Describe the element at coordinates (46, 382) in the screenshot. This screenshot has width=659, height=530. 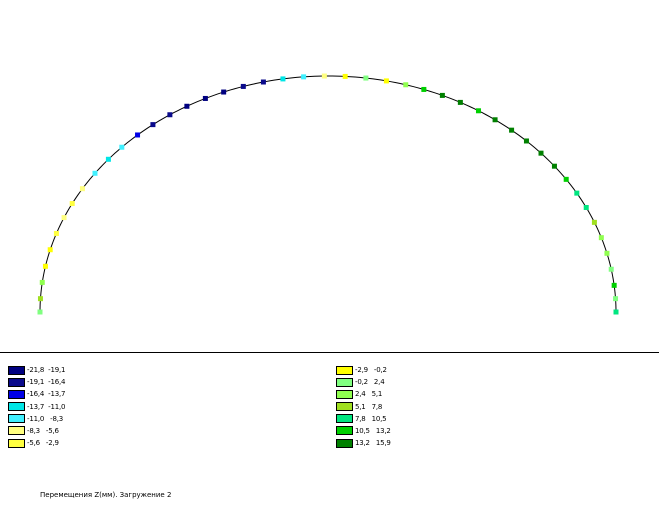
I see `legend-range: -19,1 -16,4` at that location.